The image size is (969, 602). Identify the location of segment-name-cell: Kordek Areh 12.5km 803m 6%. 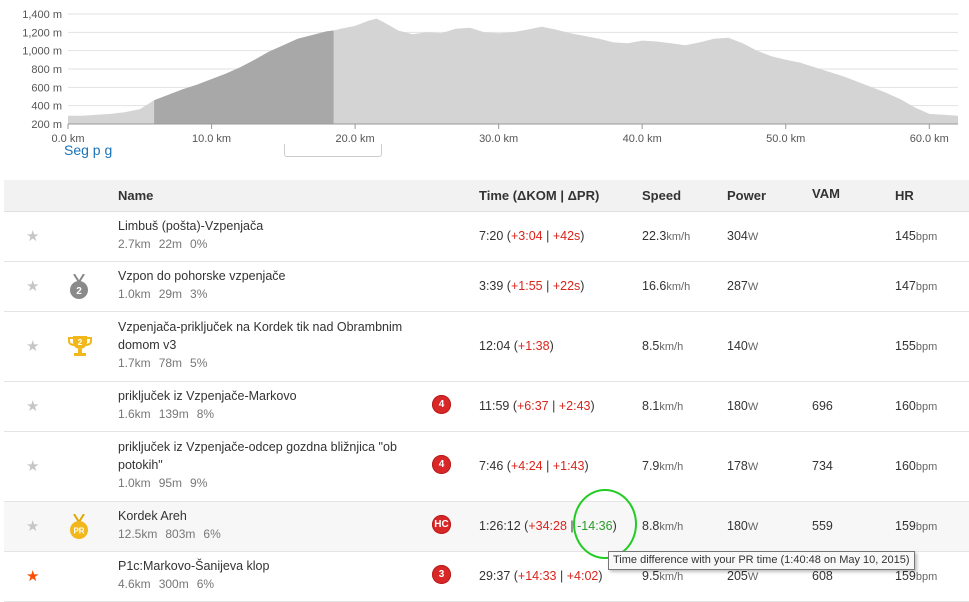
(263, 525).